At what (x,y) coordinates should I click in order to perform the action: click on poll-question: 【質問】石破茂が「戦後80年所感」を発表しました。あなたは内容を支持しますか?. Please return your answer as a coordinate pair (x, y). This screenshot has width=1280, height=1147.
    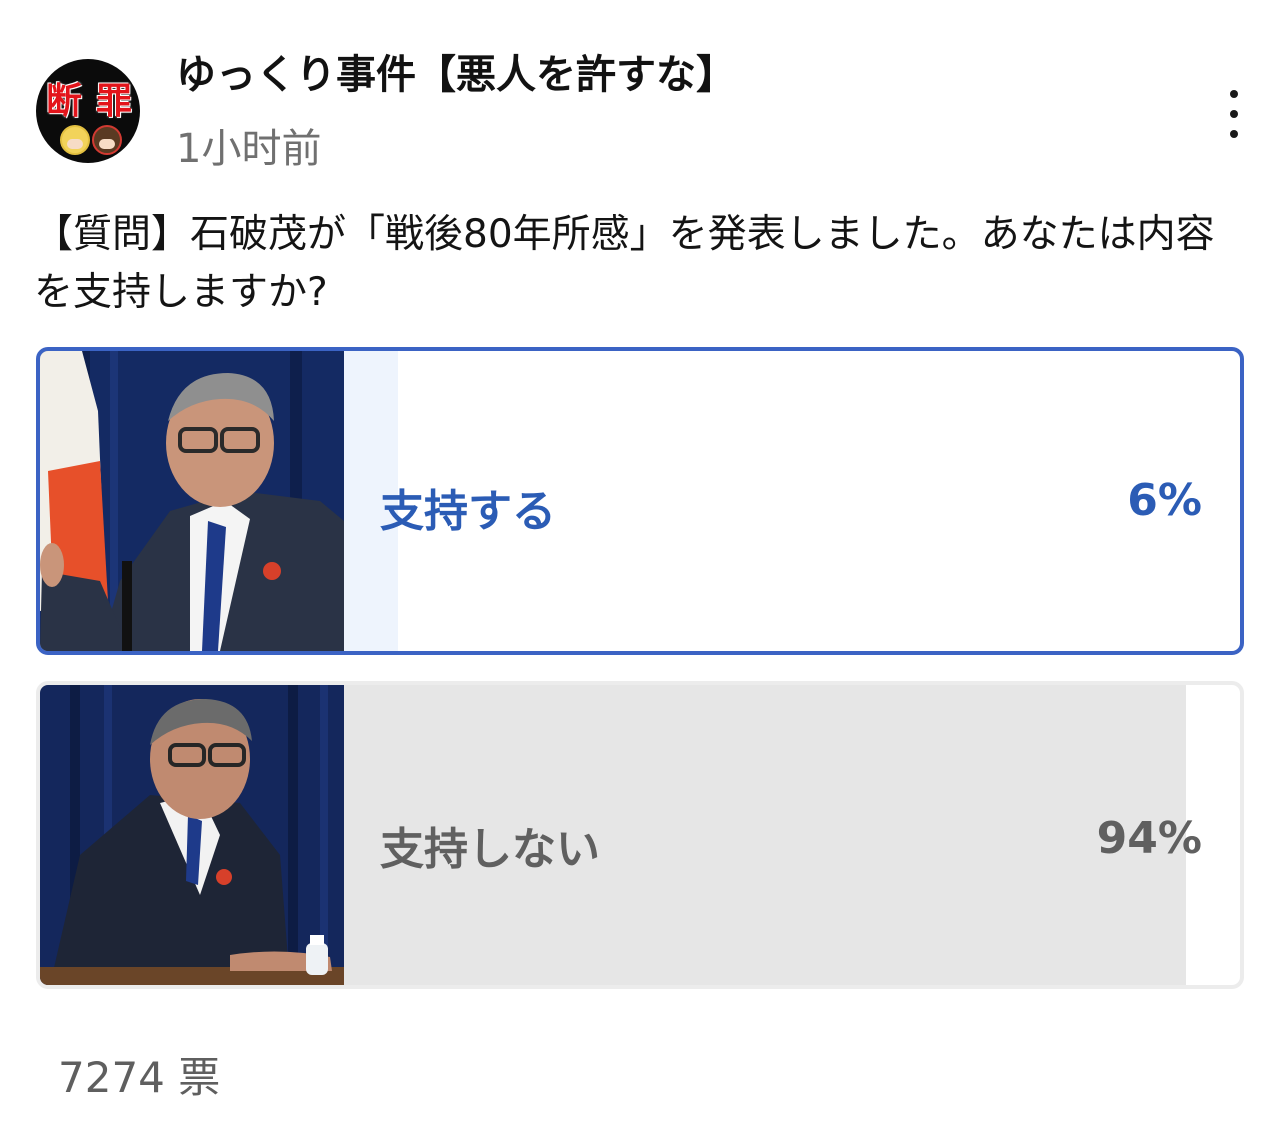
    Looking at the image, I should click on (624, 263).